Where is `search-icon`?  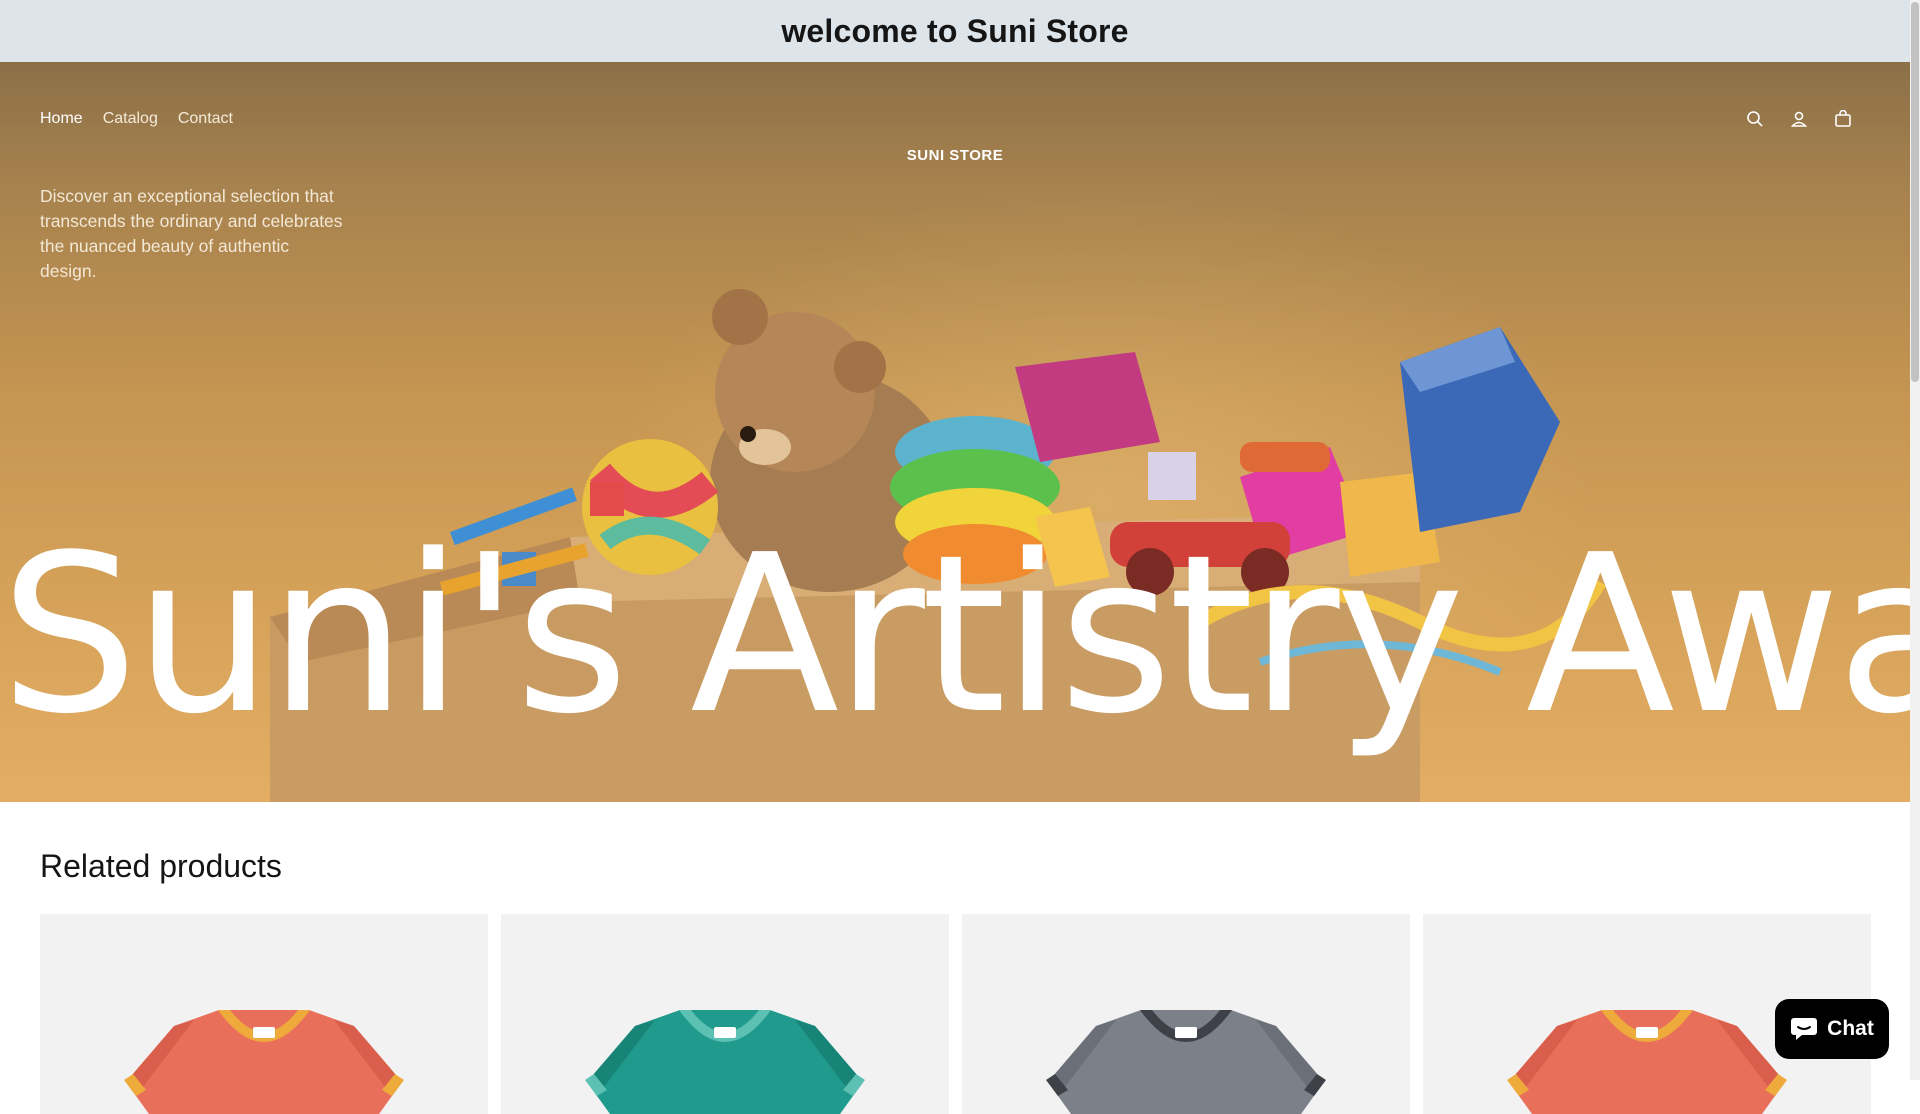 search-icon is located at coordinates (1755, 119).